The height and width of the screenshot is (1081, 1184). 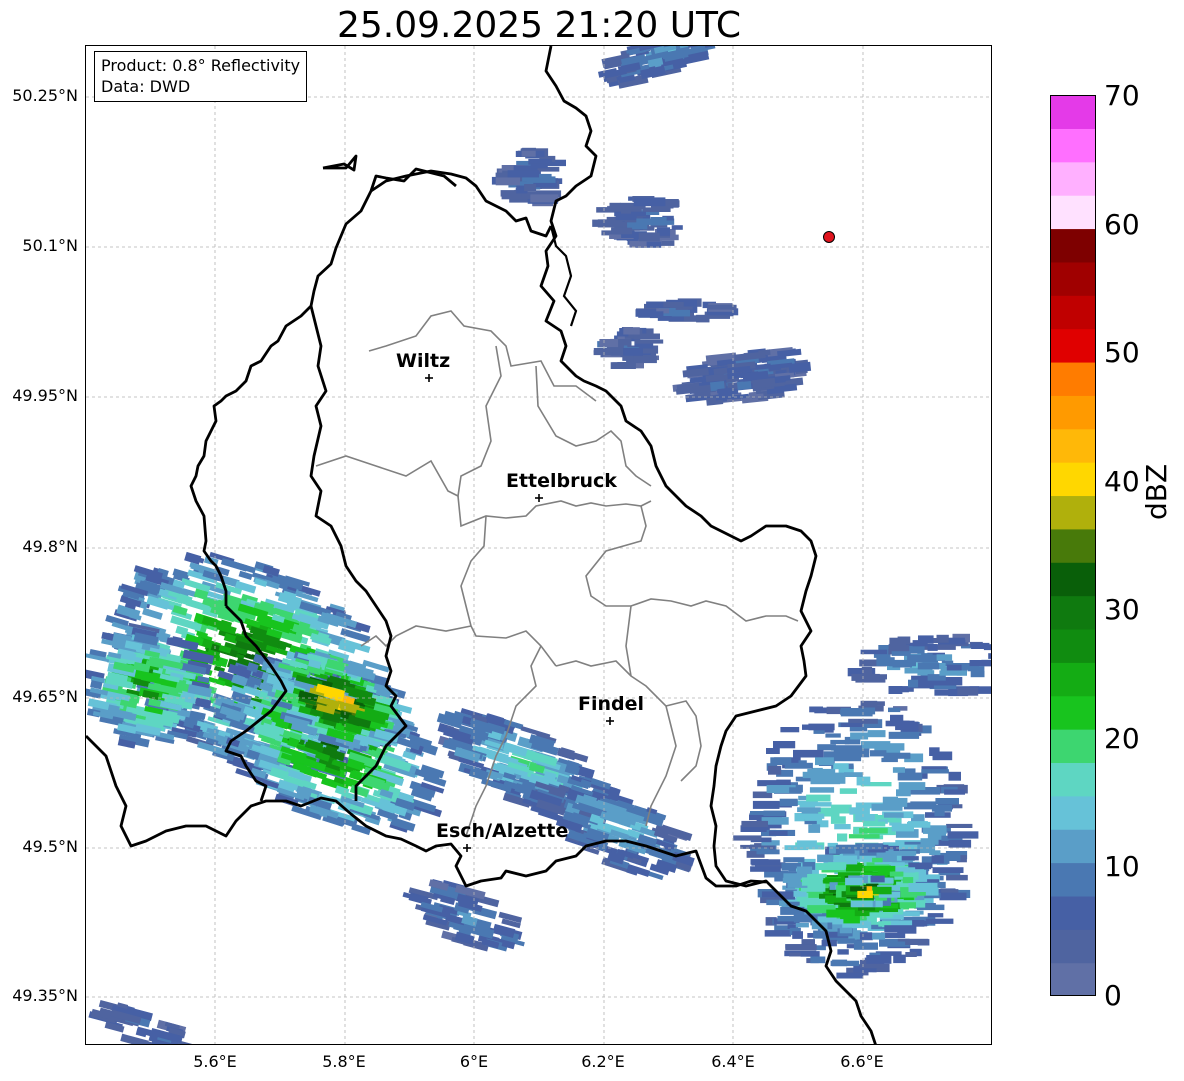 I want to click on colorbar-tick-label: 20, so click(x=1122, y=738).